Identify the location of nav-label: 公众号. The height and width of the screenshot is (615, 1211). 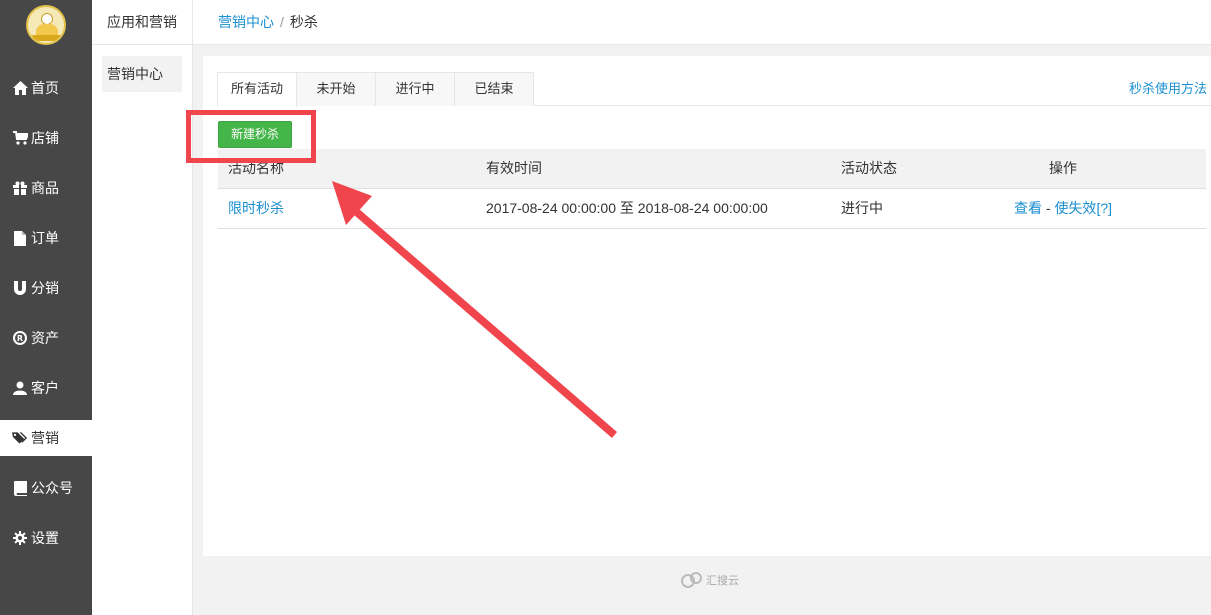
(52, 488).